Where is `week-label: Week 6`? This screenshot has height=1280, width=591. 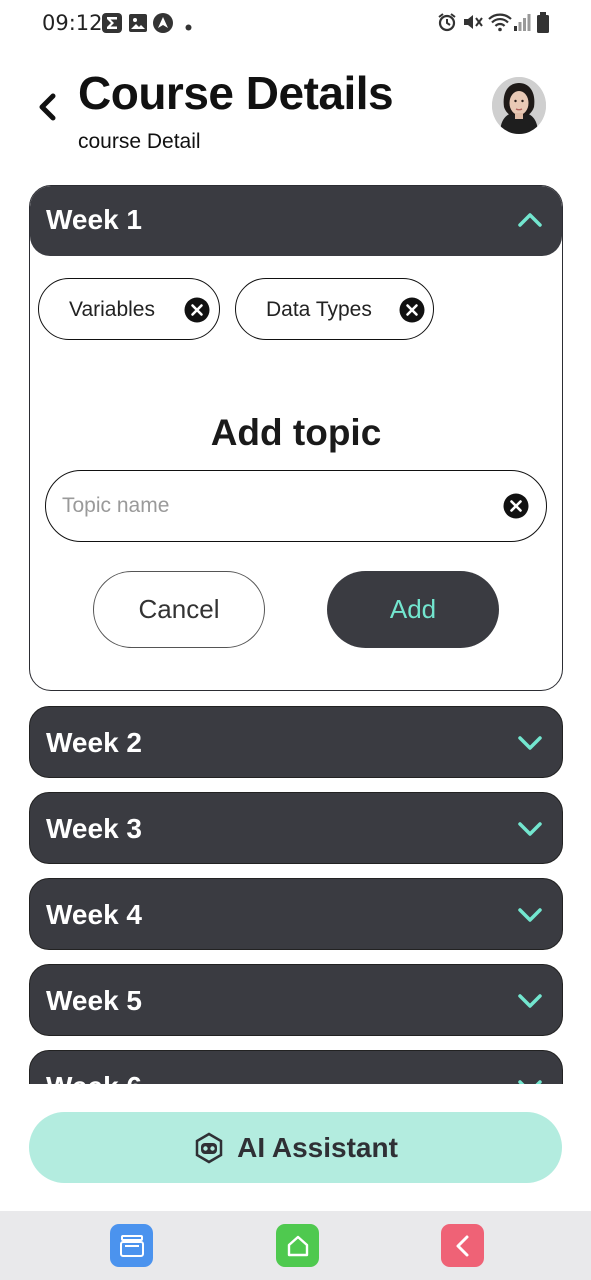
week-label: Week 6 is located at coordinates (94, 1077).